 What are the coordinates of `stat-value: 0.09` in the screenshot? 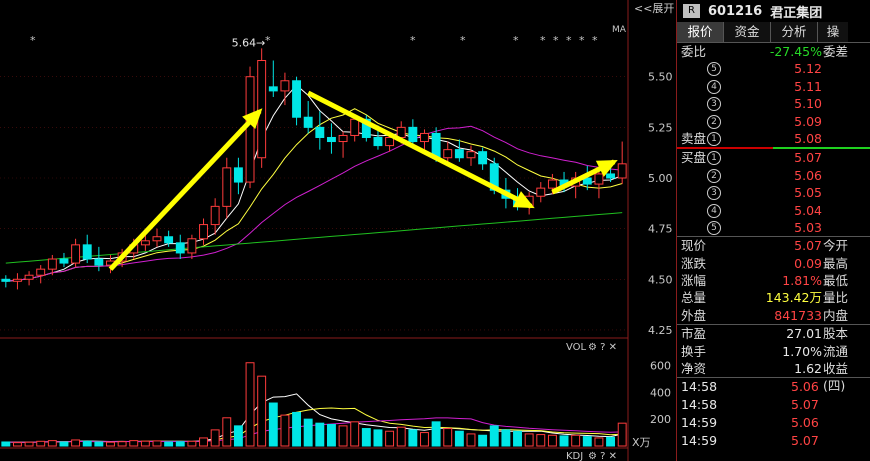 It's located at (808, 263).